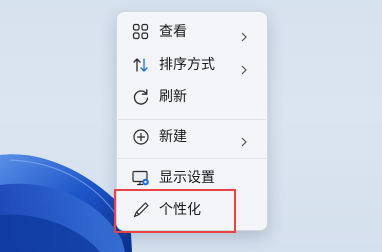  Describe the element at coordinates (141, 178) in the screenshot. I see `display-settings-icon` at that location.